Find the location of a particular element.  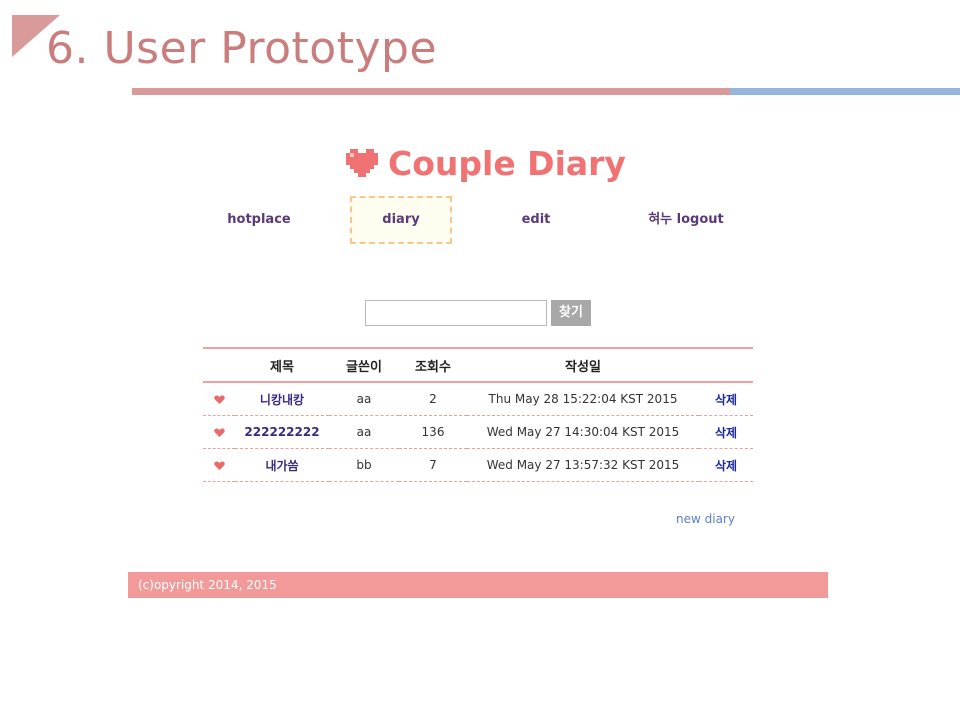

row-views: 7 is located at coordinates (433, 465).